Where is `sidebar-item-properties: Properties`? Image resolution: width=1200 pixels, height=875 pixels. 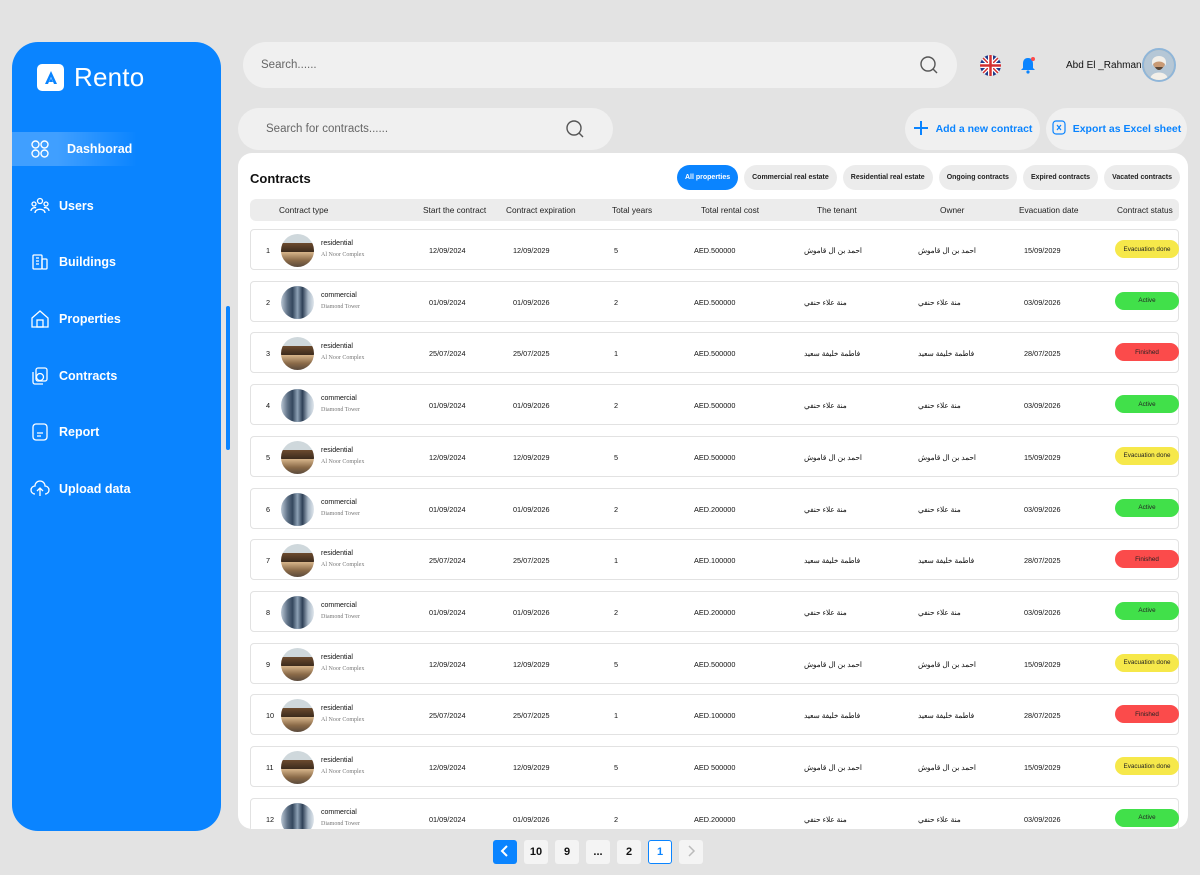
sidebar-item-properties: Properties is located at coordinates (116, 319).